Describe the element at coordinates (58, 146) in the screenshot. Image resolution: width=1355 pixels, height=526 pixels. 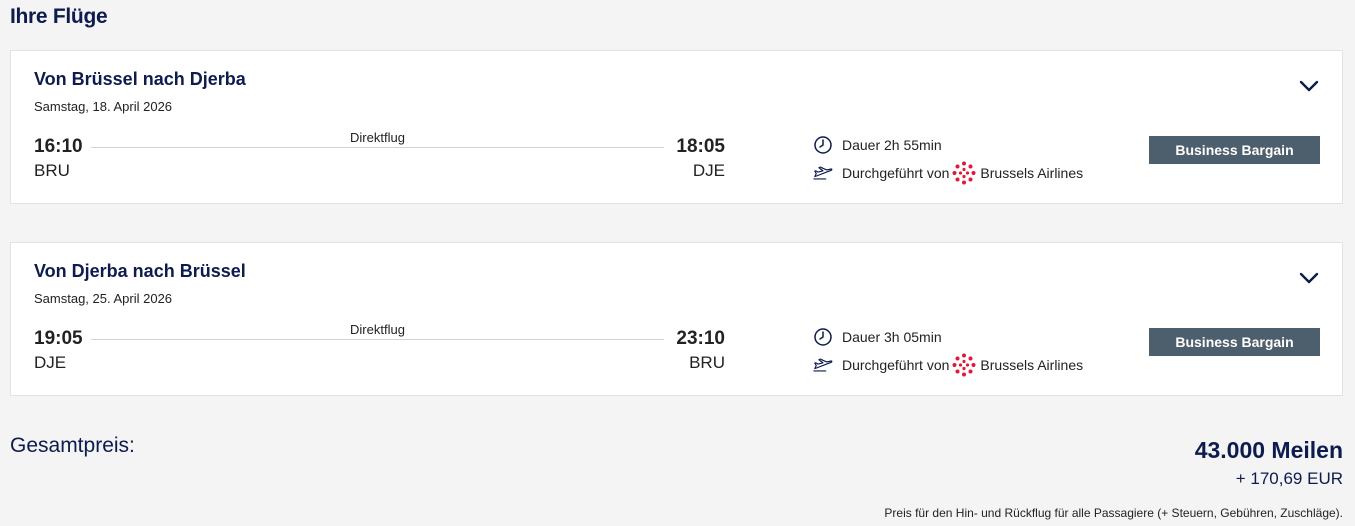
I see `departure-time: 16:10` at that location.